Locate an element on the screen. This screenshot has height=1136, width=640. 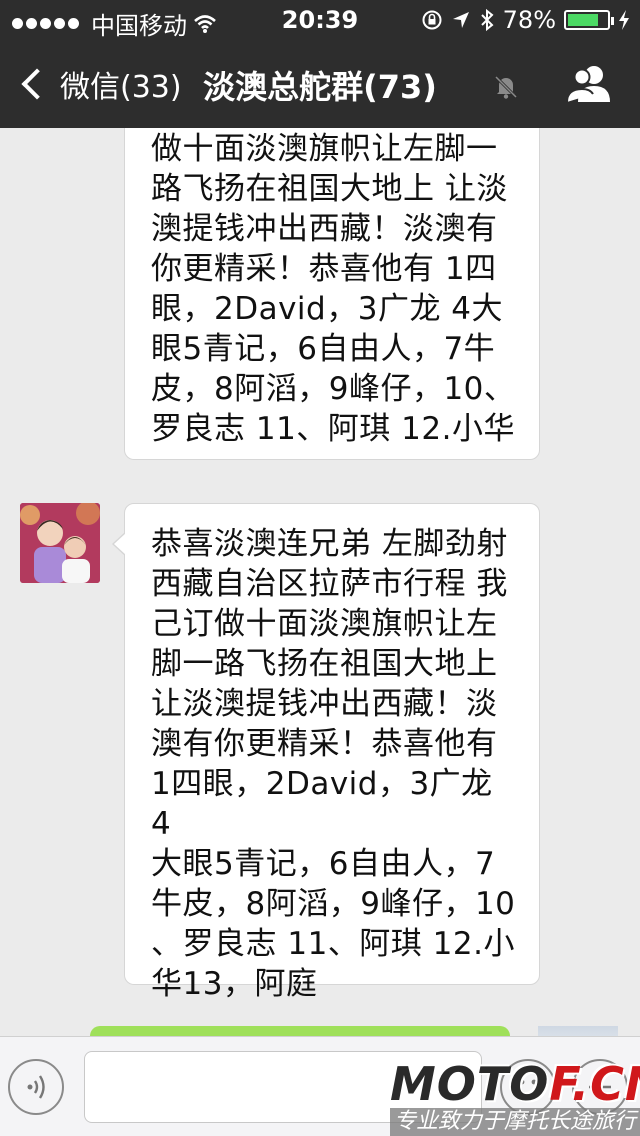
sender-avatar is located at coordinates (60, 543).